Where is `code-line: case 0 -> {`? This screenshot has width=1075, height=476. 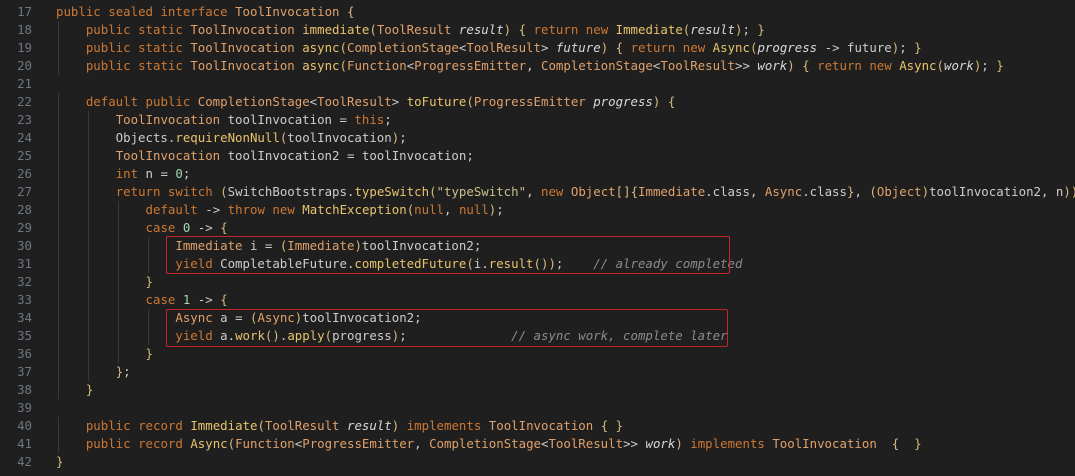 code-line: case 0 -> { is located at coordinates (565, 228).